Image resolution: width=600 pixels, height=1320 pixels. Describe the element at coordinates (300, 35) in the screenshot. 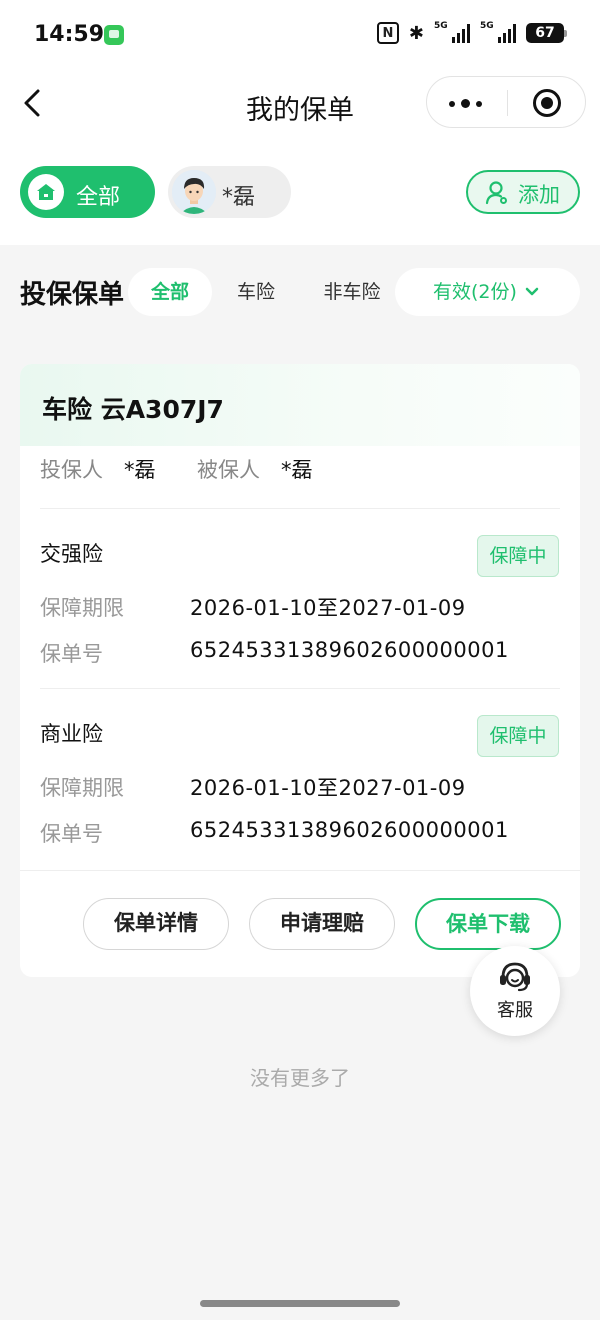

I see `status-bar: 14:59 N ✱ 5G 5G 67` at that location.